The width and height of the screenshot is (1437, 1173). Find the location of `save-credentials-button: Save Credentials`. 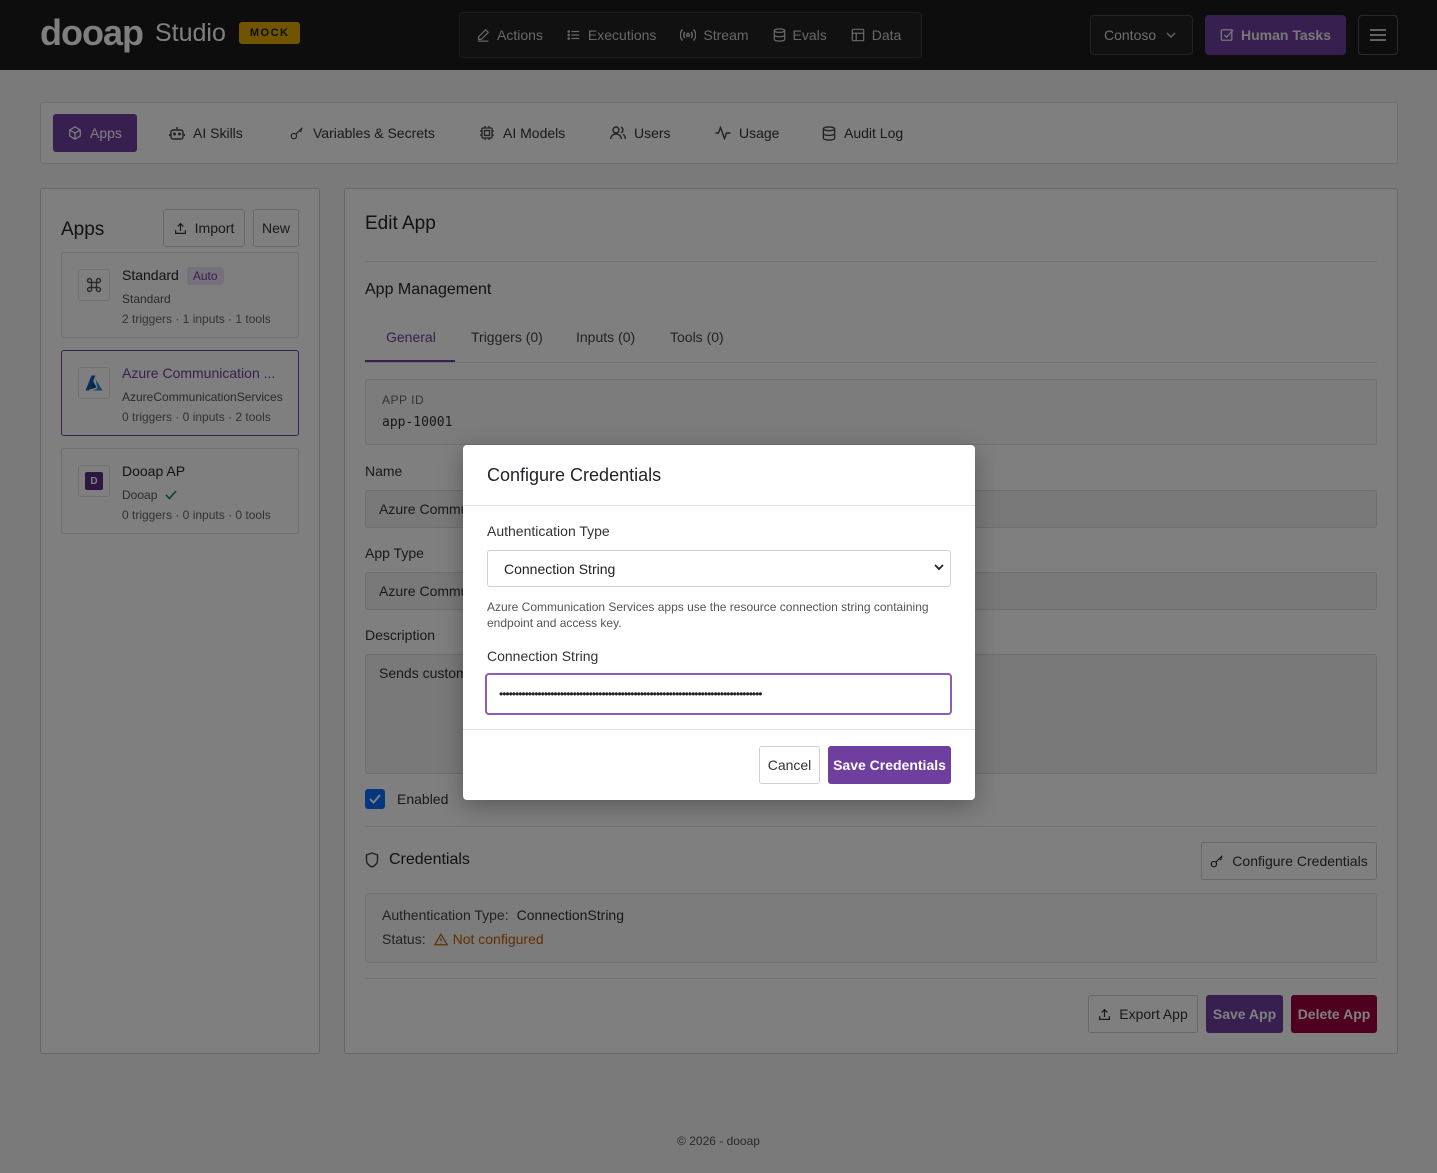

save-credentials-button: Save Credentials is located at coordinates (889, 765).